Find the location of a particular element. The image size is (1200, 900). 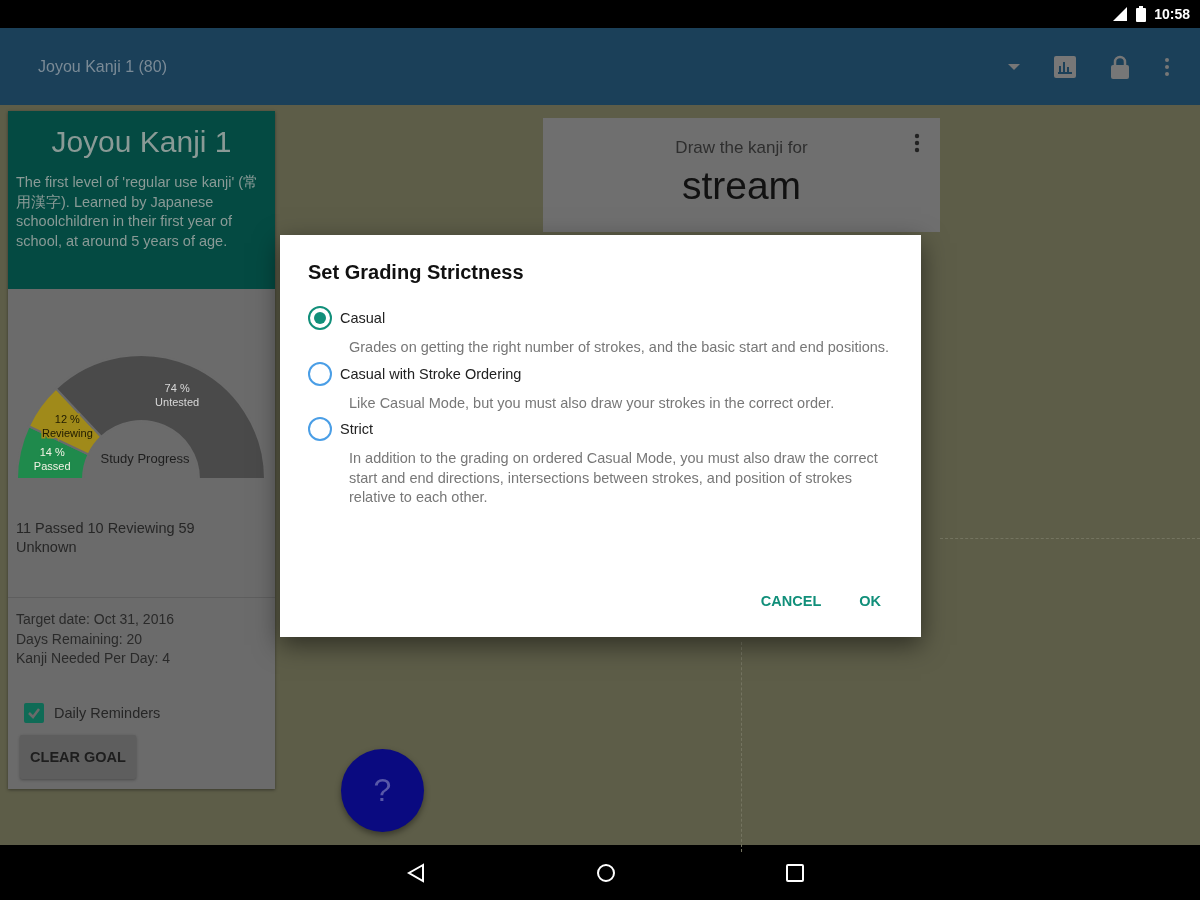

dialog-title: Set Grading Strictness is located at coordinates (416, 272).